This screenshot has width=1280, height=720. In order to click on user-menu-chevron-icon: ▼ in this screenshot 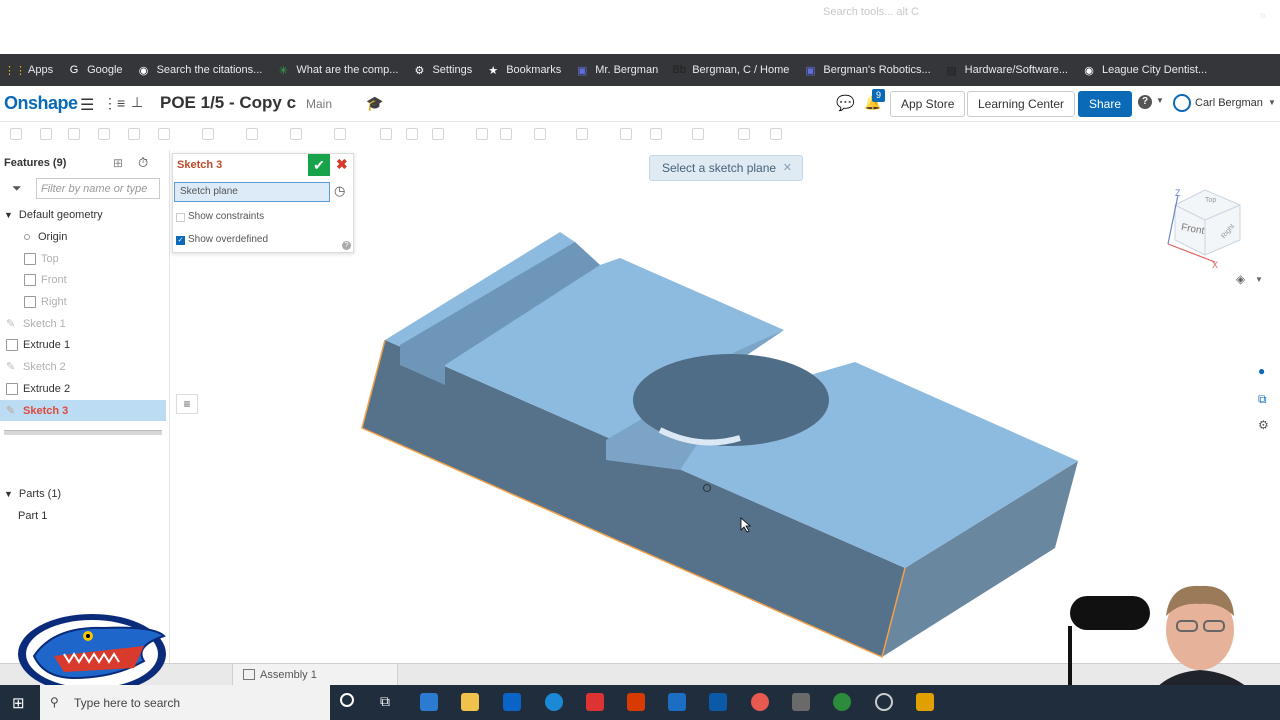, I will do `click(1272, 102)`.